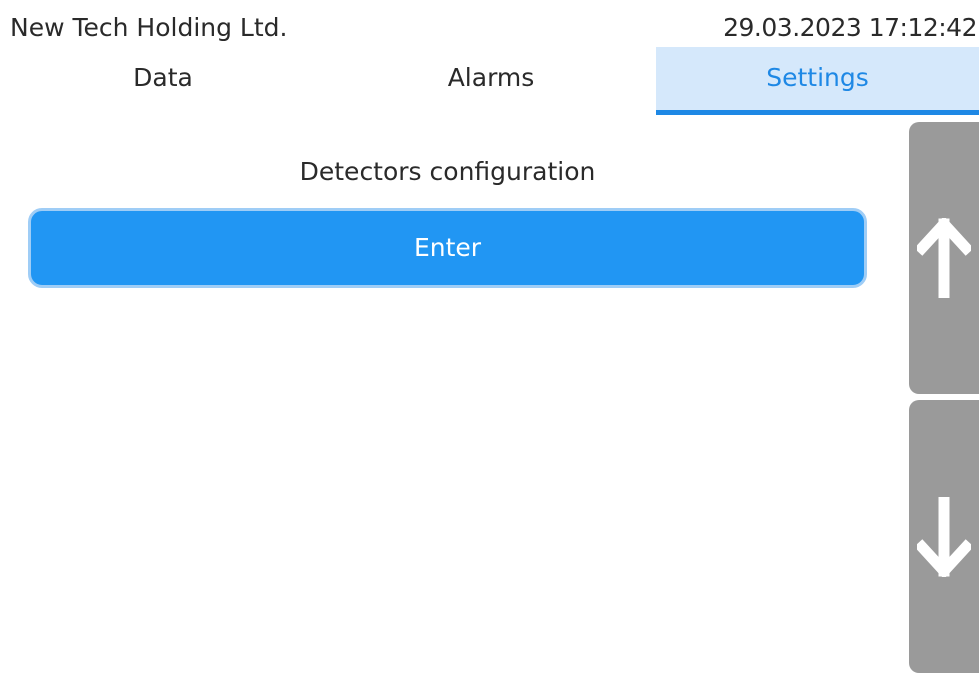 The image size is (979, 673). I want to click on scroll-down-button, so click(944, 536).